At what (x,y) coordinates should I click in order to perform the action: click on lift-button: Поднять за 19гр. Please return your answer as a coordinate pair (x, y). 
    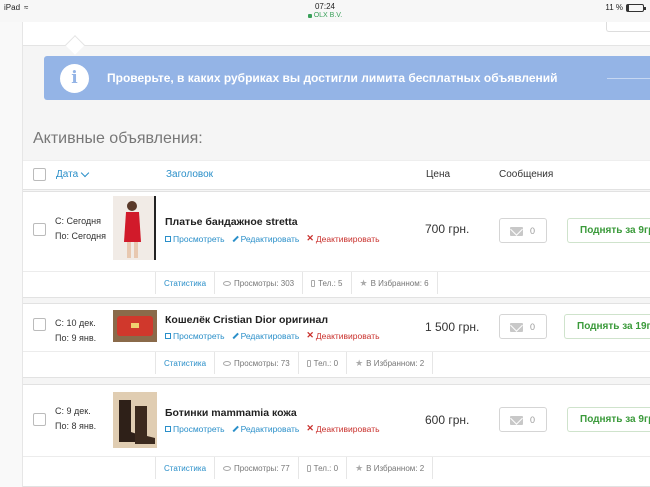
    Looking at the image, I should click on (607, 326).